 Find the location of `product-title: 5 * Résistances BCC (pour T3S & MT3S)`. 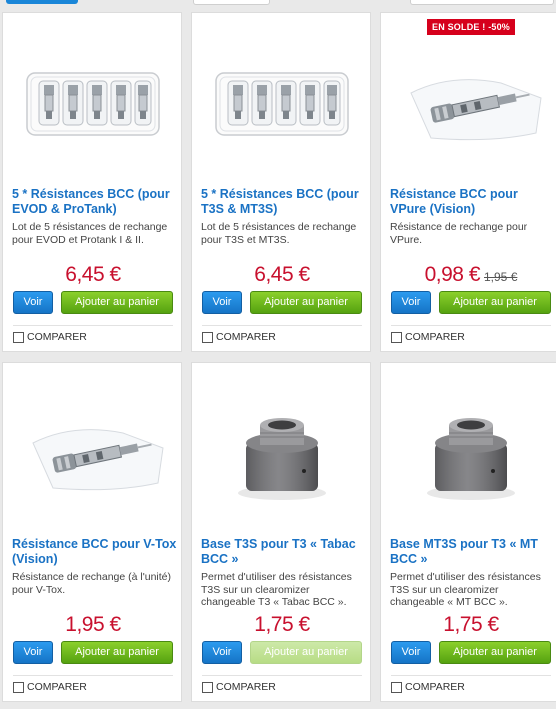

product-title: 5 * Résistances BCC (pour T3S & MT3S) is located at coordinates (283, 202).